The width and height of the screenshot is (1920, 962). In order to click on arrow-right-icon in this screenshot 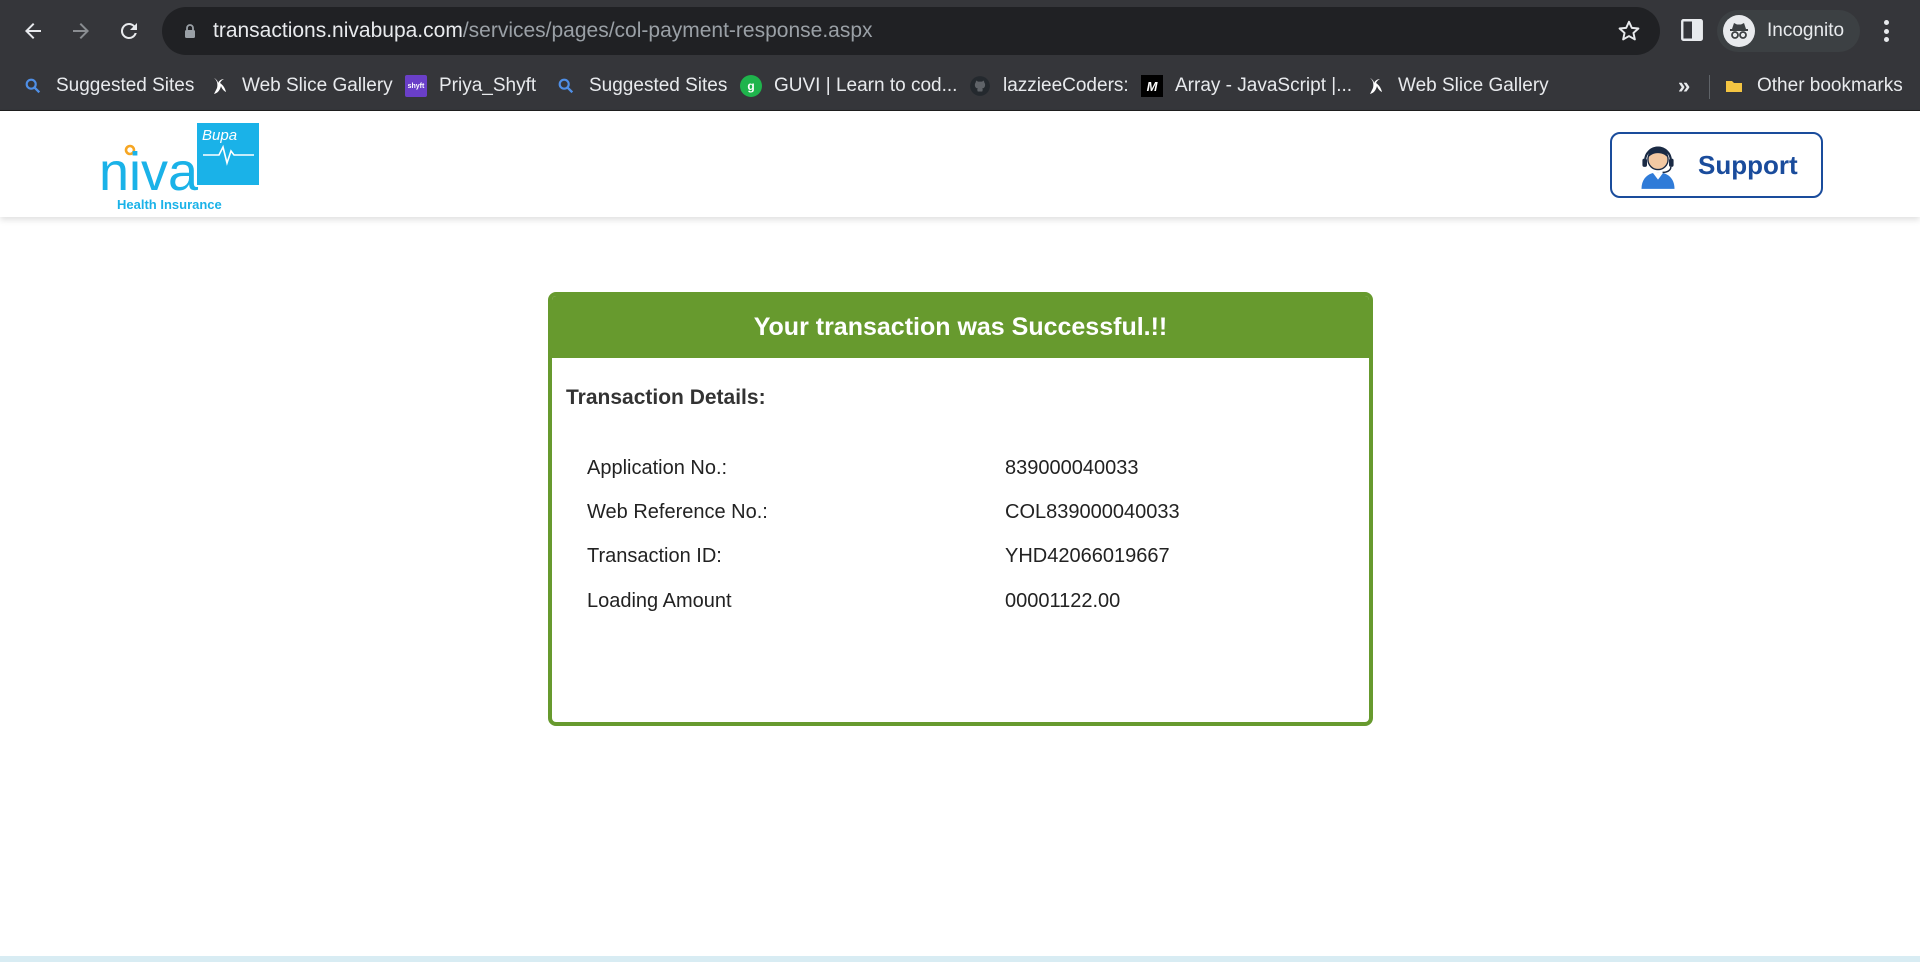, I will do `click(81, 31)`.